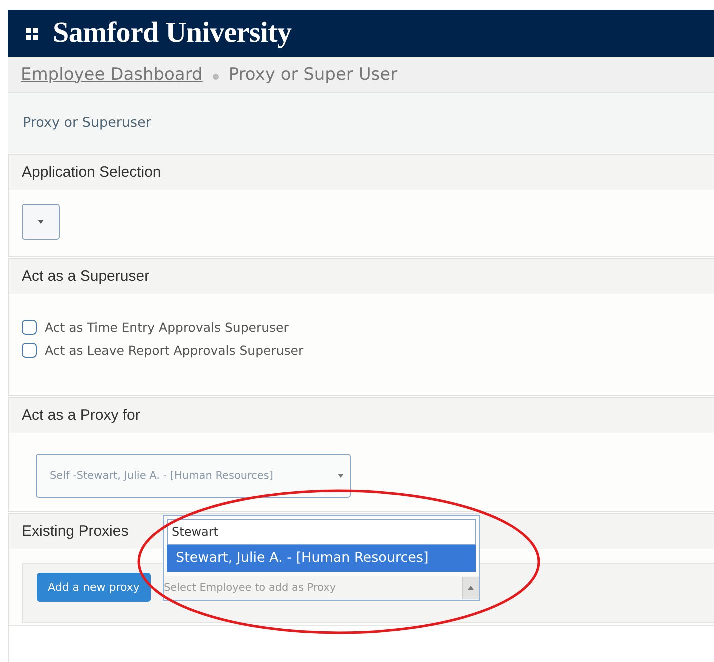 This screenshot has width=714, height=662. Describe the element at coordinates (92, 172) in the screenshot. I see `section-title: Application Selection` at that location.